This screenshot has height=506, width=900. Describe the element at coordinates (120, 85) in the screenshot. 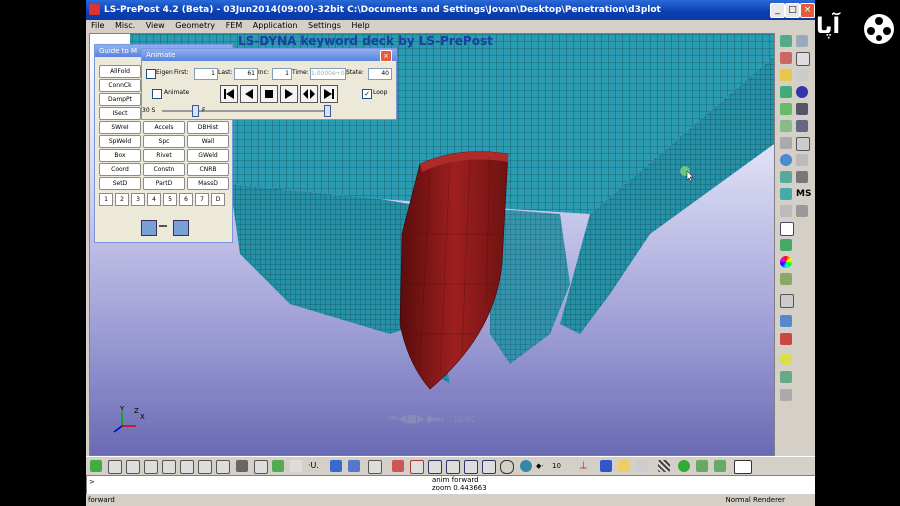

I see `connck-button: ConnCk` at that location.